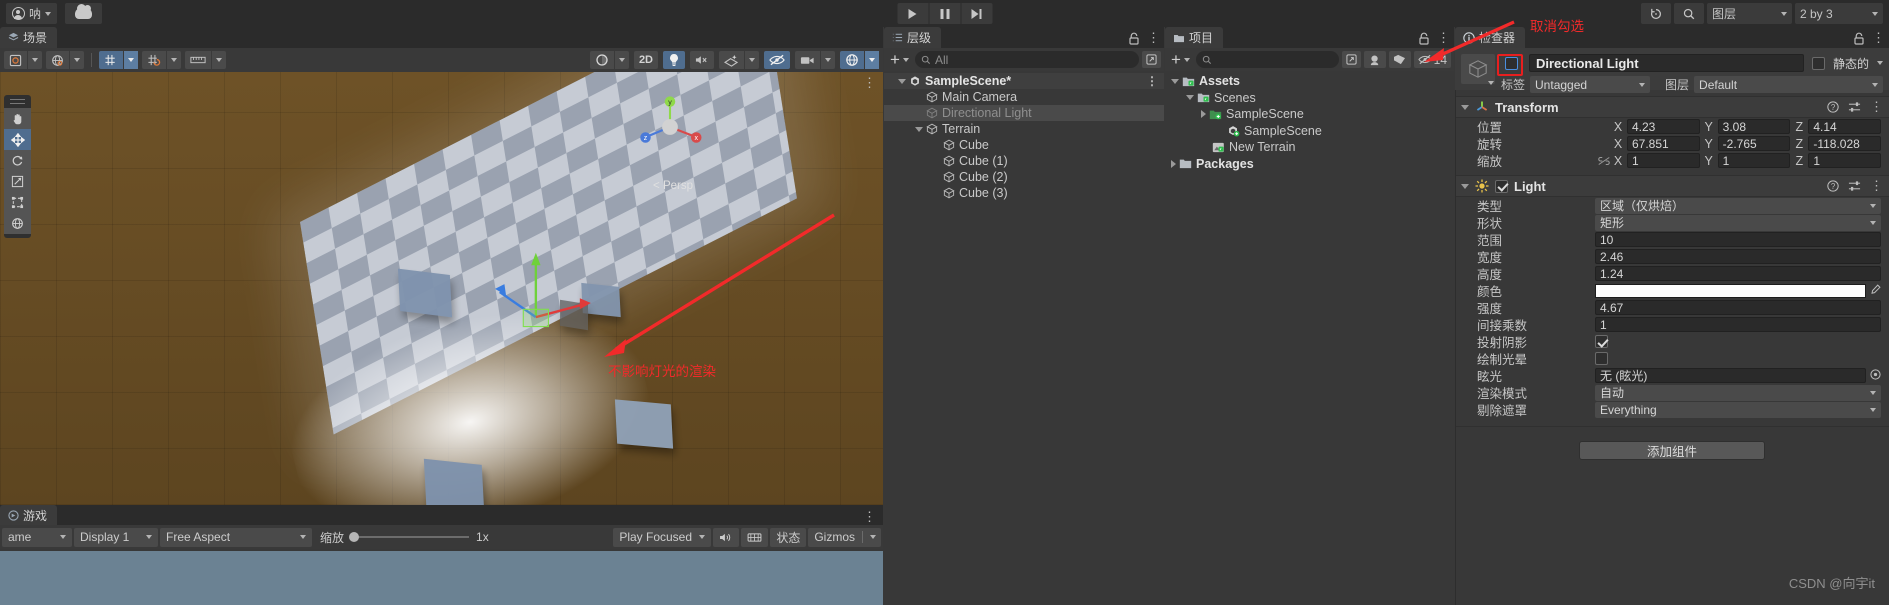 This screenshot has height=605, width=1889. I want to click on unlink-icon, so click(1604, 161).